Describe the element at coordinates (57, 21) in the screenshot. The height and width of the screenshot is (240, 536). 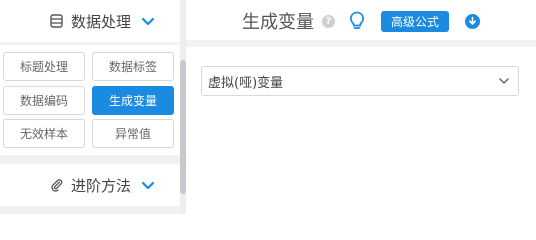
I see `database-icon` at that location.